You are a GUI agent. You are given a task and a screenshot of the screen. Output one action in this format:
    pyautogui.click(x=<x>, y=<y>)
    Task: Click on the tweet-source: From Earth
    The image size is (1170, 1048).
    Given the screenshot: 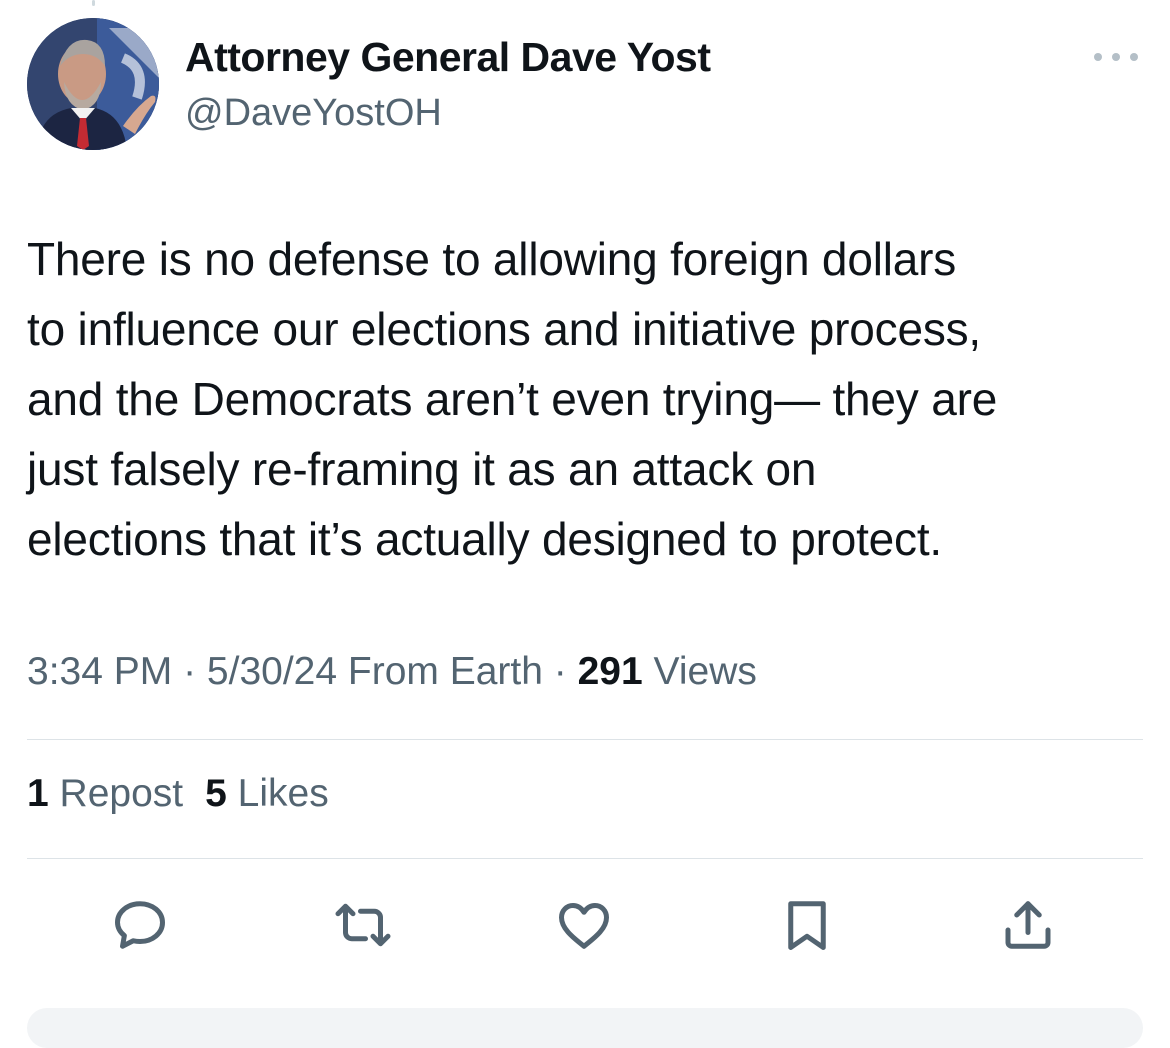 What is the action you would take?
    pyautogui.click(x=445, y=671)
    